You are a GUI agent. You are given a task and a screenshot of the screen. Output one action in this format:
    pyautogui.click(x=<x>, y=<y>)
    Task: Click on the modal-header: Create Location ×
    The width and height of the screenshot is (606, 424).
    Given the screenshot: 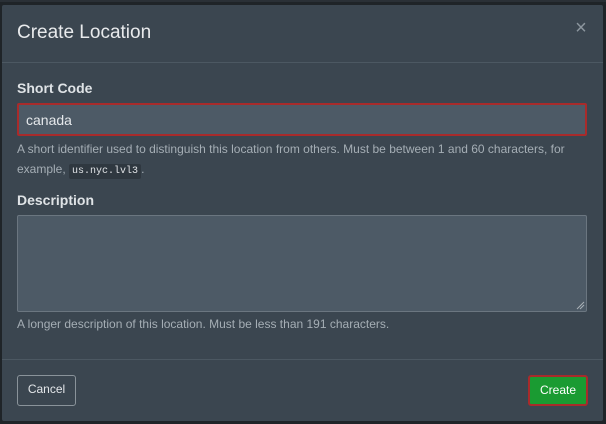 What is the action you would take?
    pyautogui.click(x=302, y=34)
    